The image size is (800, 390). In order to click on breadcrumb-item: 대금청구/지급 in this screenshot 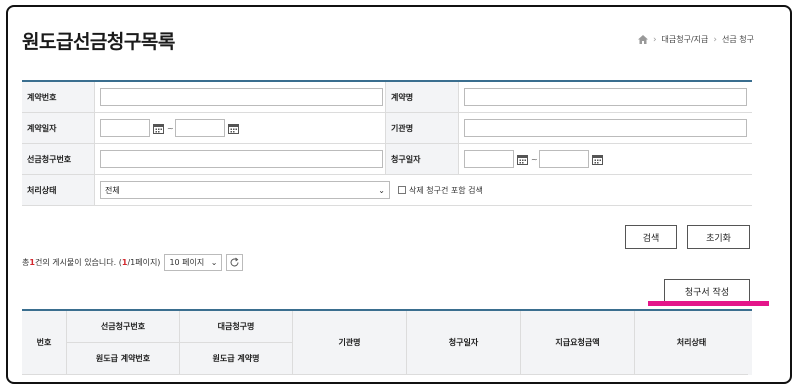, I will do `click(685, 39)`.